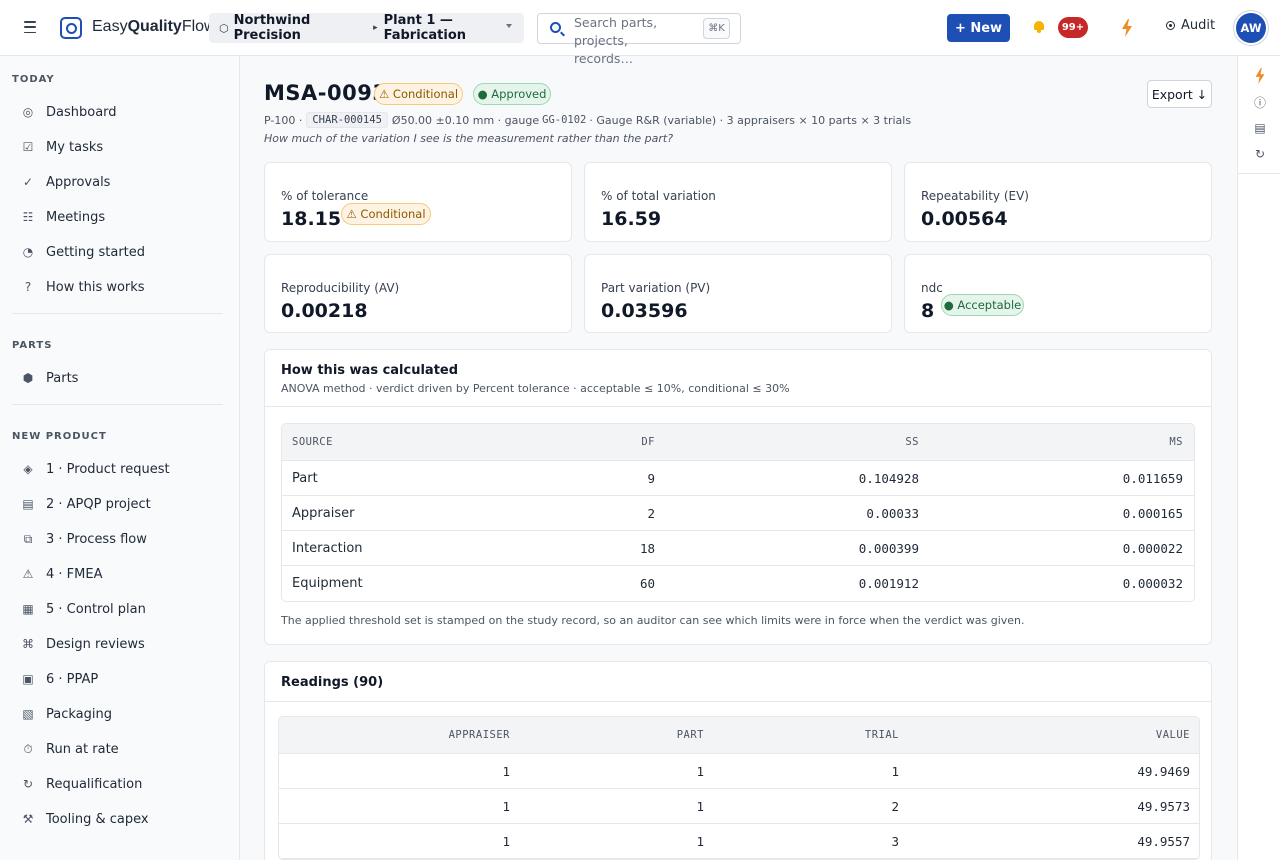  I want to click on verdict-badge: ● Acceptable, so click(982, 305).